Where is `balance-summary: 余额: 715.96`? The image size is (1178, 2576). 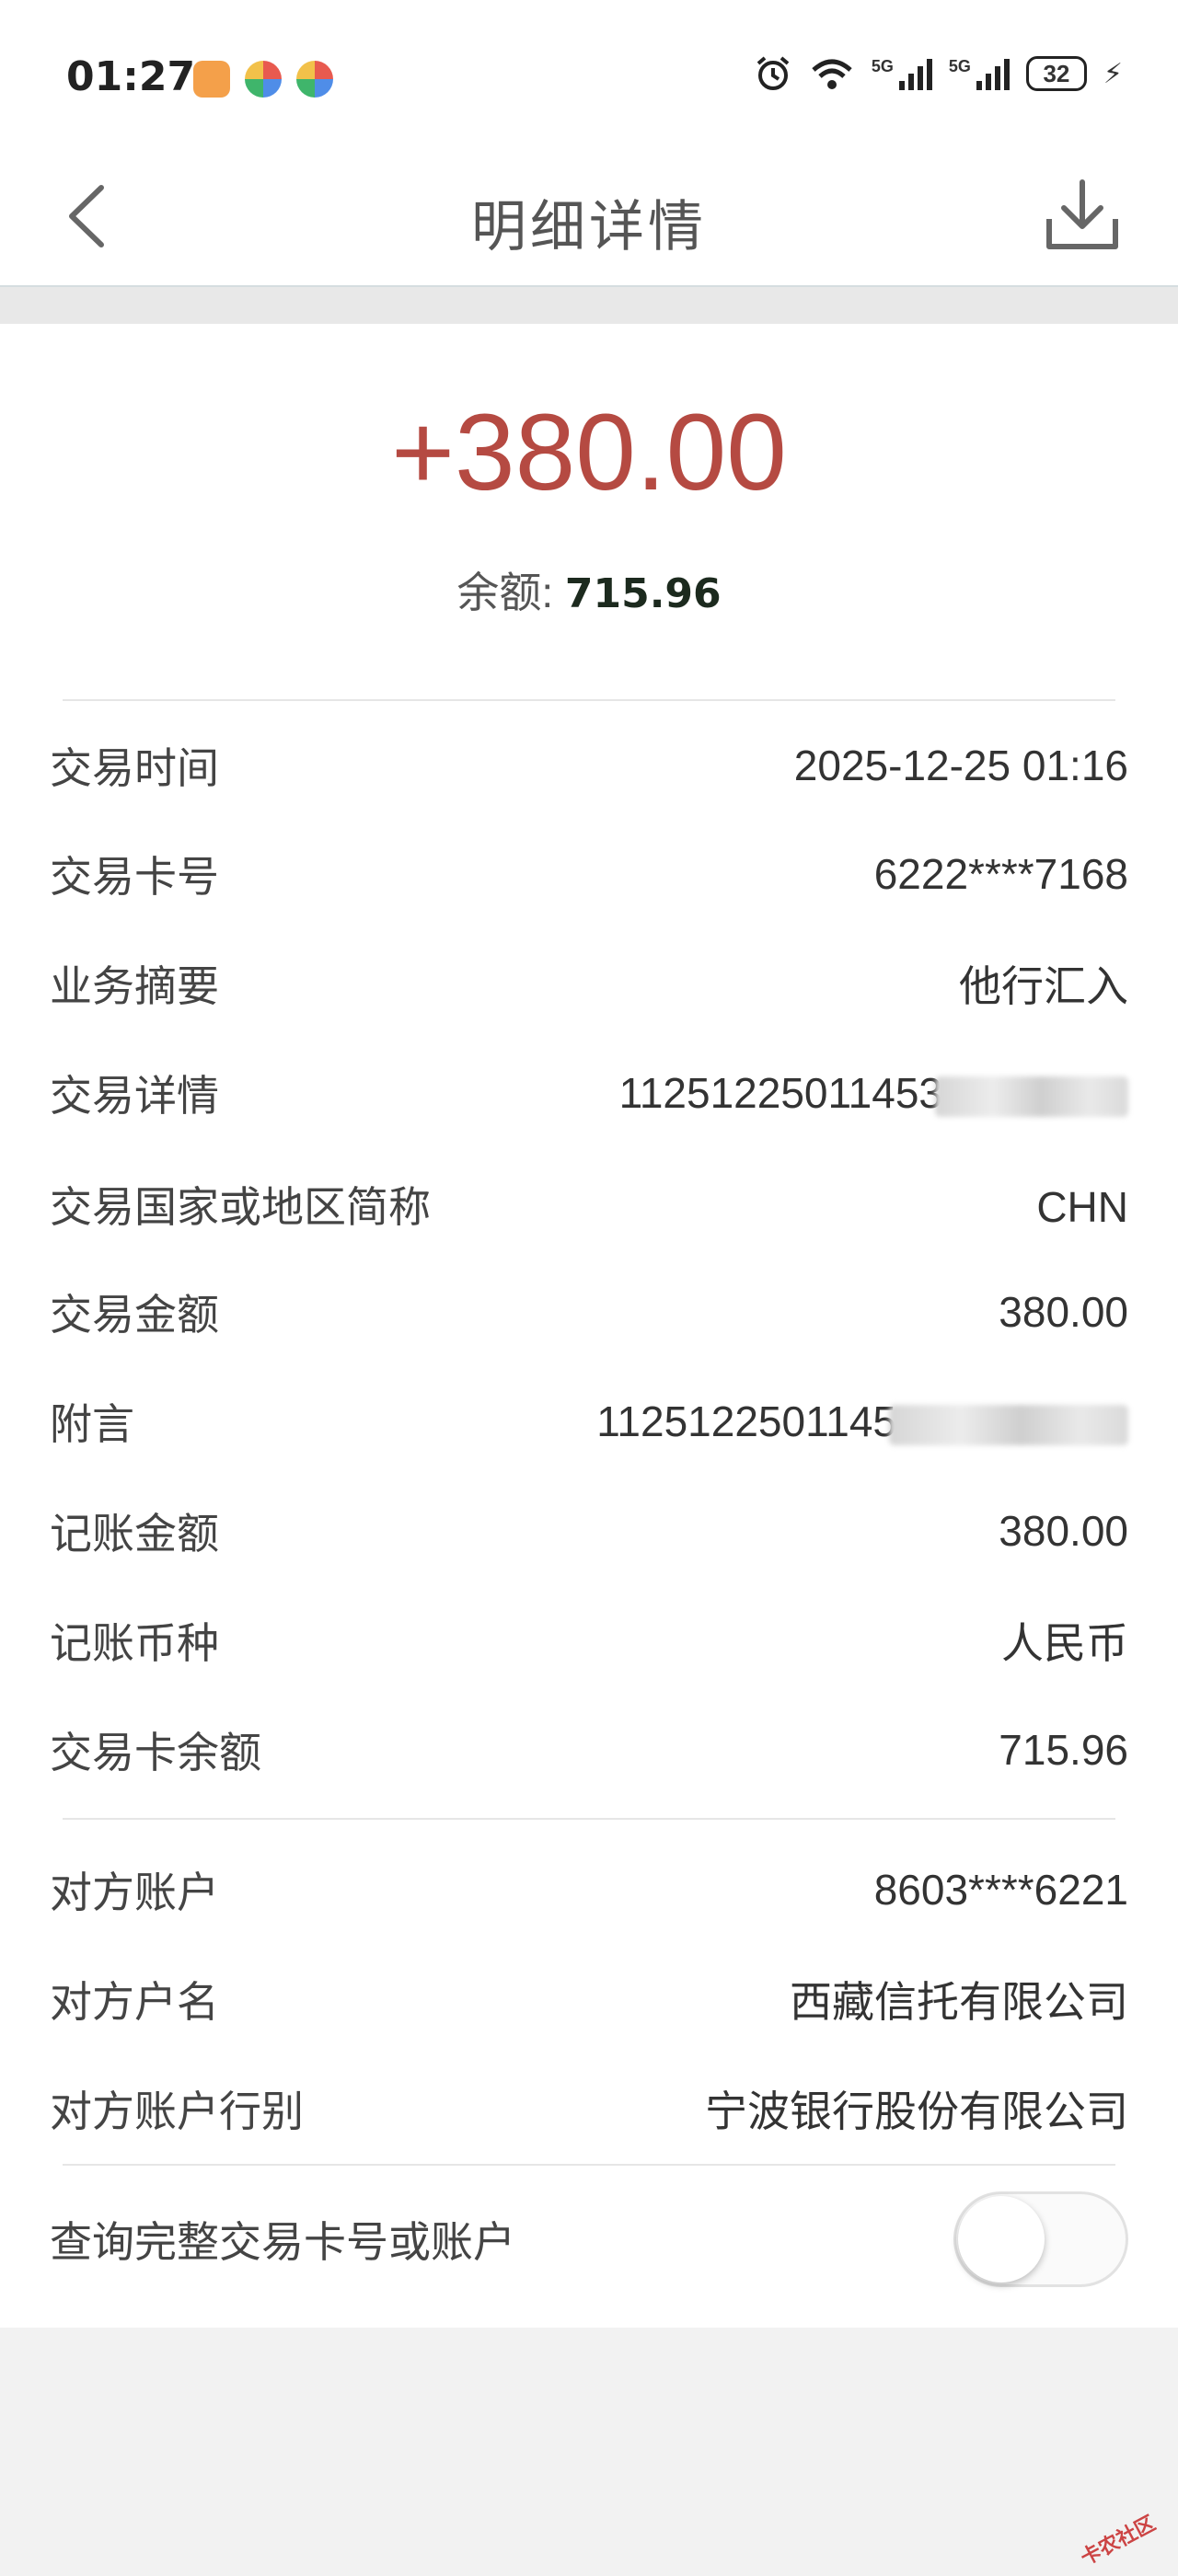 balance-summary: 余额: 715.96 is located at coordinates (589, 589).